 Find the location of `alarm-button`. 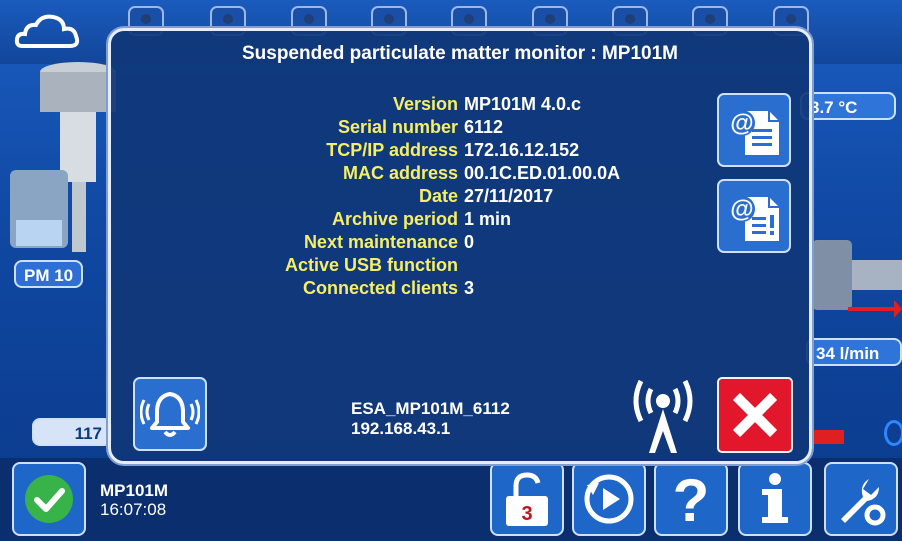

alarm-button is located at coordinates (170, 414).